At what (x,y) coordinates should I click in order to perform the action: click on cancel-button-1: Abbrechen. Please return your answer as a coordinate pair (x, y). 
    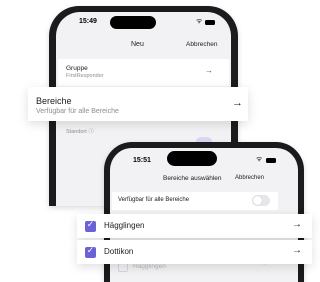
    Looking at the image, I should click on (201, 44).